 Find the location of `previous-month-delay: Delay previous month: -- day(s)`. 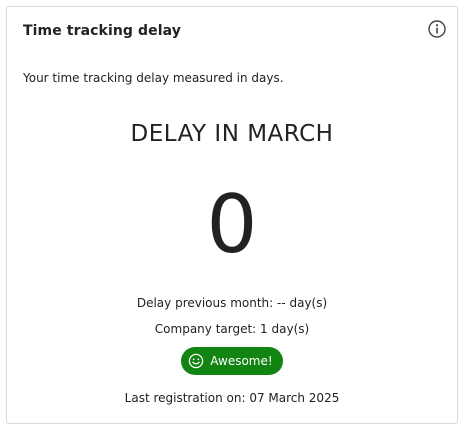

previous-month-delay: Delay previous month: -- day(s) is located at coordinates (232, 303).